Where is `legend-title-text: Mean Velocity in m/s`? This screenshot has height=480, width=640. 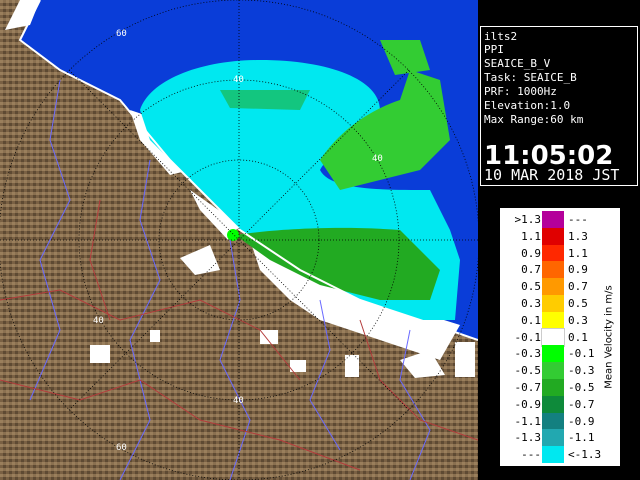 legend-title-text: Mean Velocity in m/s is located at coordinates (609, 337).